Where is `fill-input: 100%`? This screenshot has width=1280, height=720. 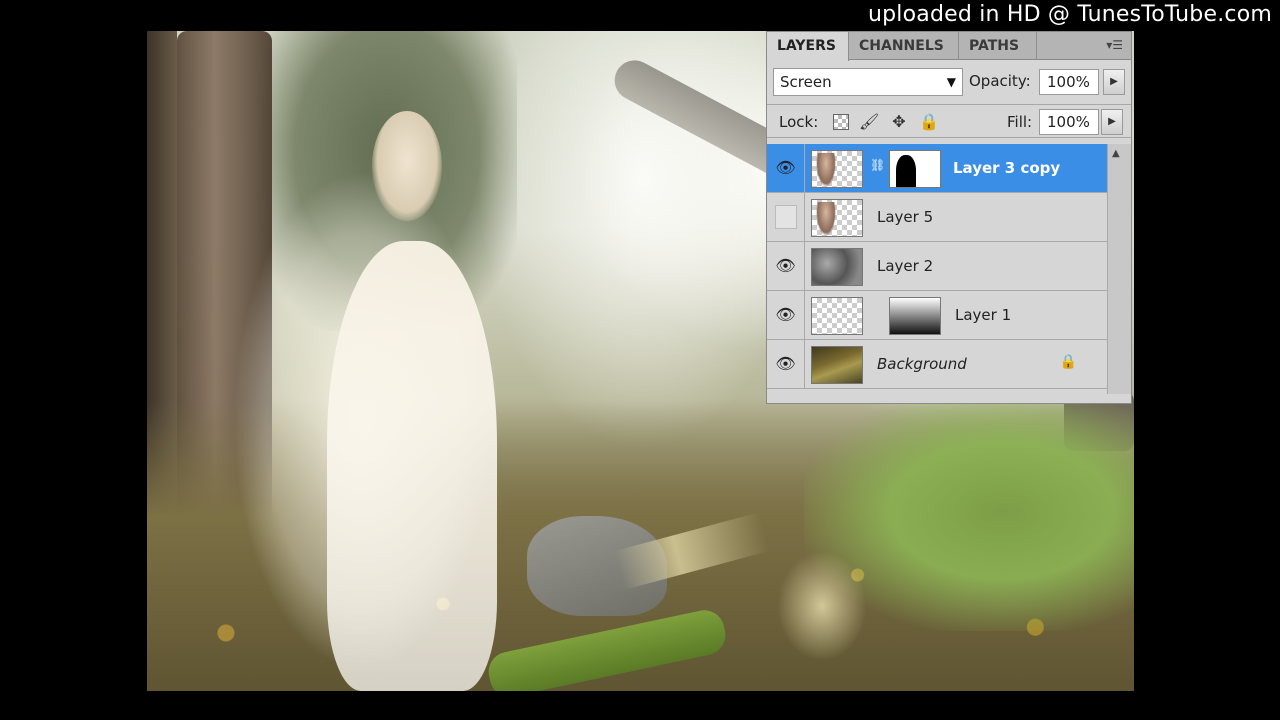 fill-input: 100% is located at coordinates (1069, 122).